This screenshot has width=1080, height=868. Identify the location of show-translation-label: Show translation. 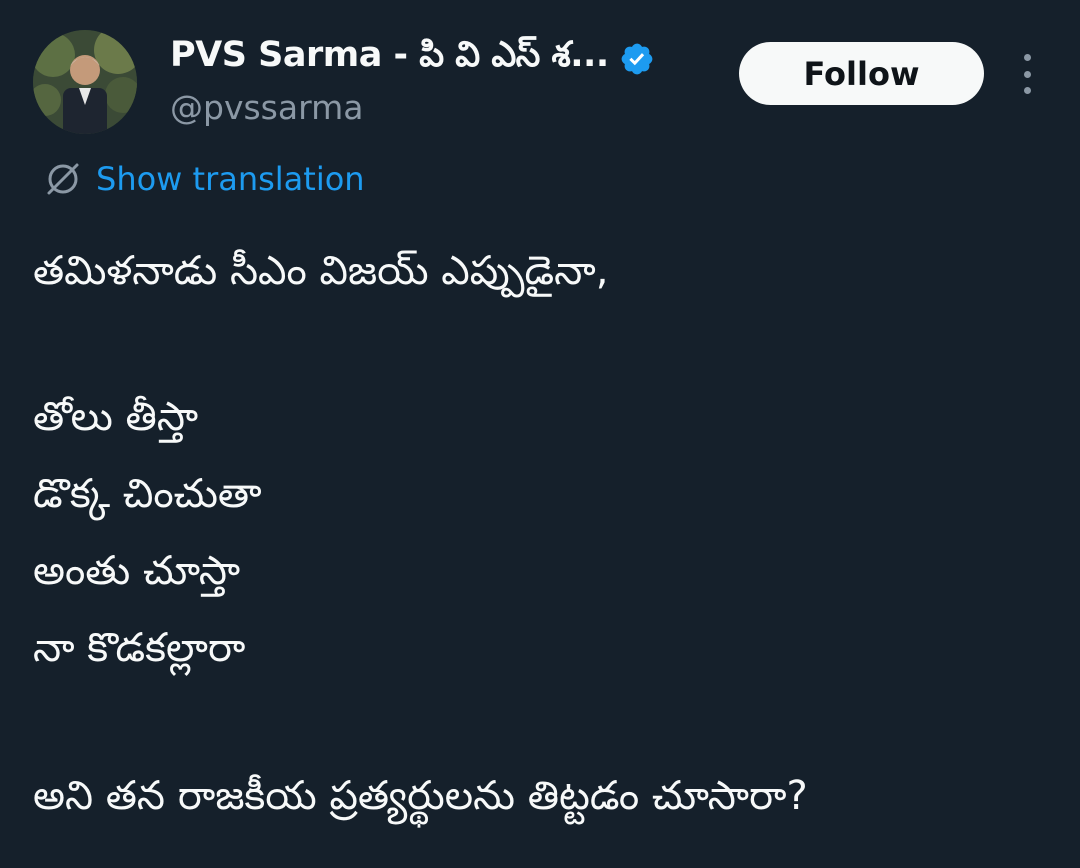
(230, 179).